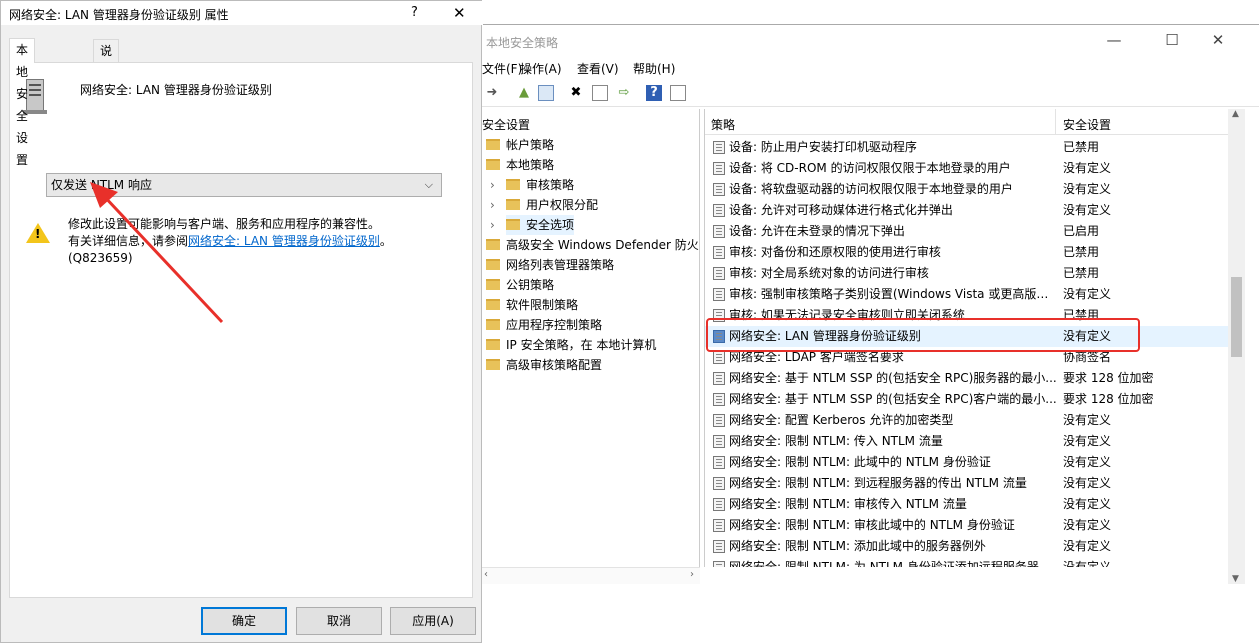  Describe the element at coordinates (966, 122) in the screenshot. I see `list-header: ⌃ 策略 安全设置` at that location.